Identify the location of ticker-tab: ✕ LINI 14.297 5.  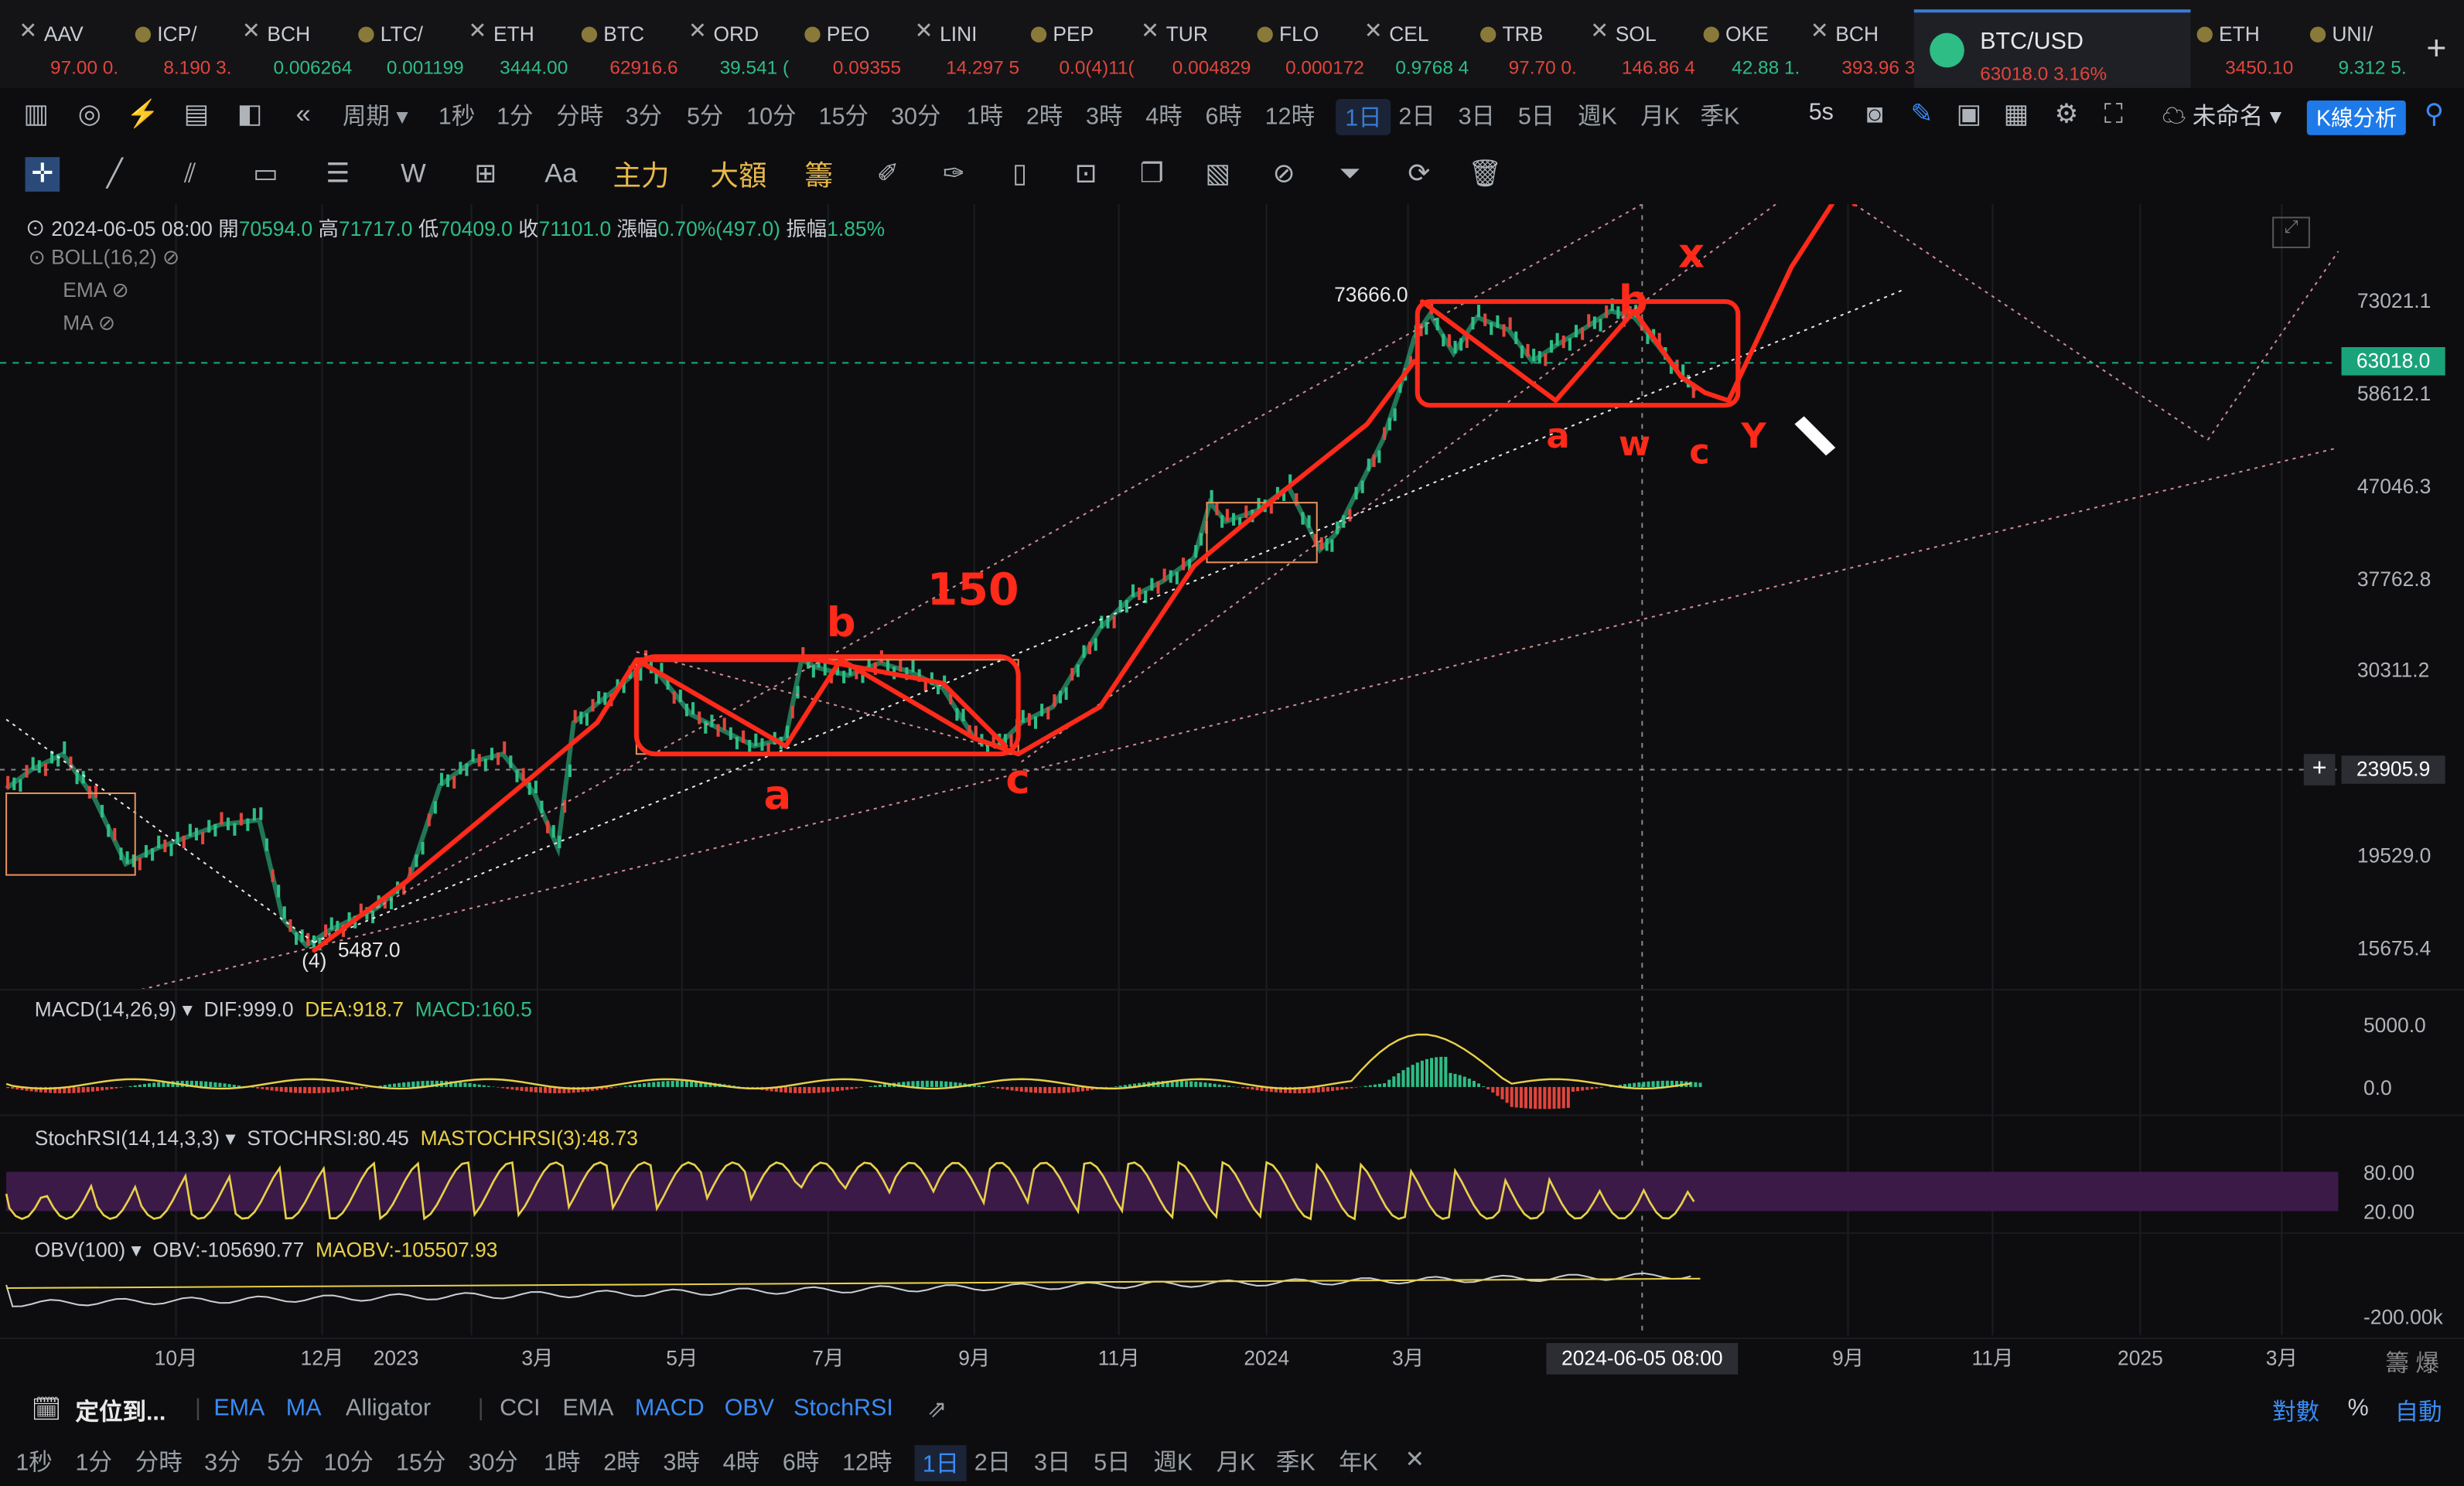
(974, 47).